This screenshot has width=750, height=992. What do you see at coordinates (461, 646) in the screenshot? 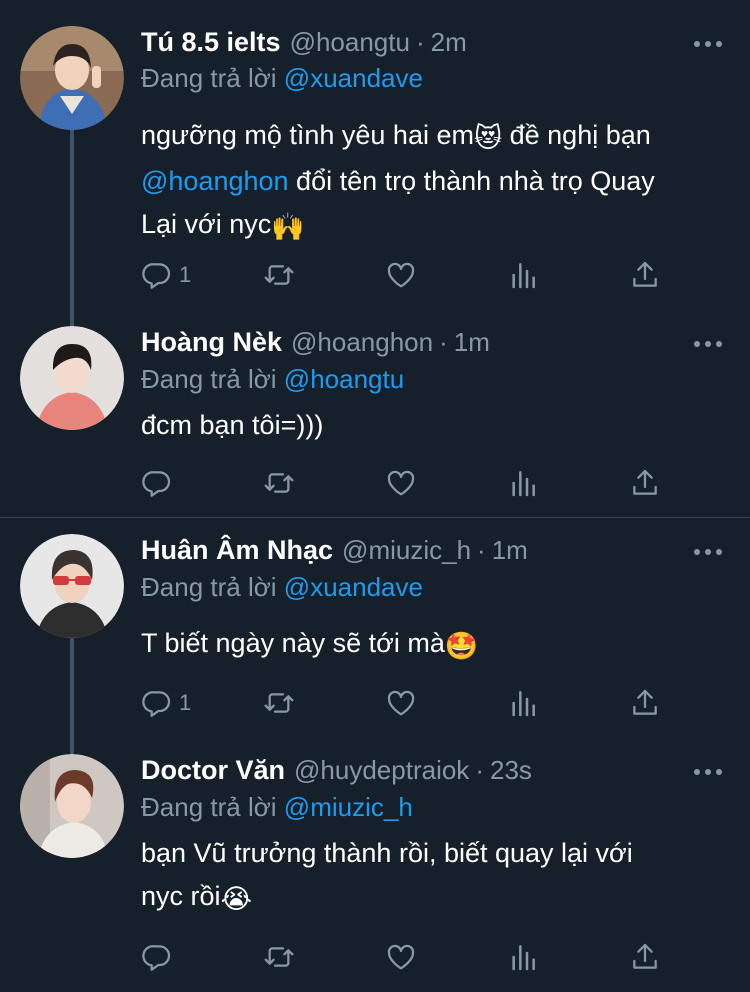
I see `star-struck-emoji: 🤩` at bounding box center [461, 646].